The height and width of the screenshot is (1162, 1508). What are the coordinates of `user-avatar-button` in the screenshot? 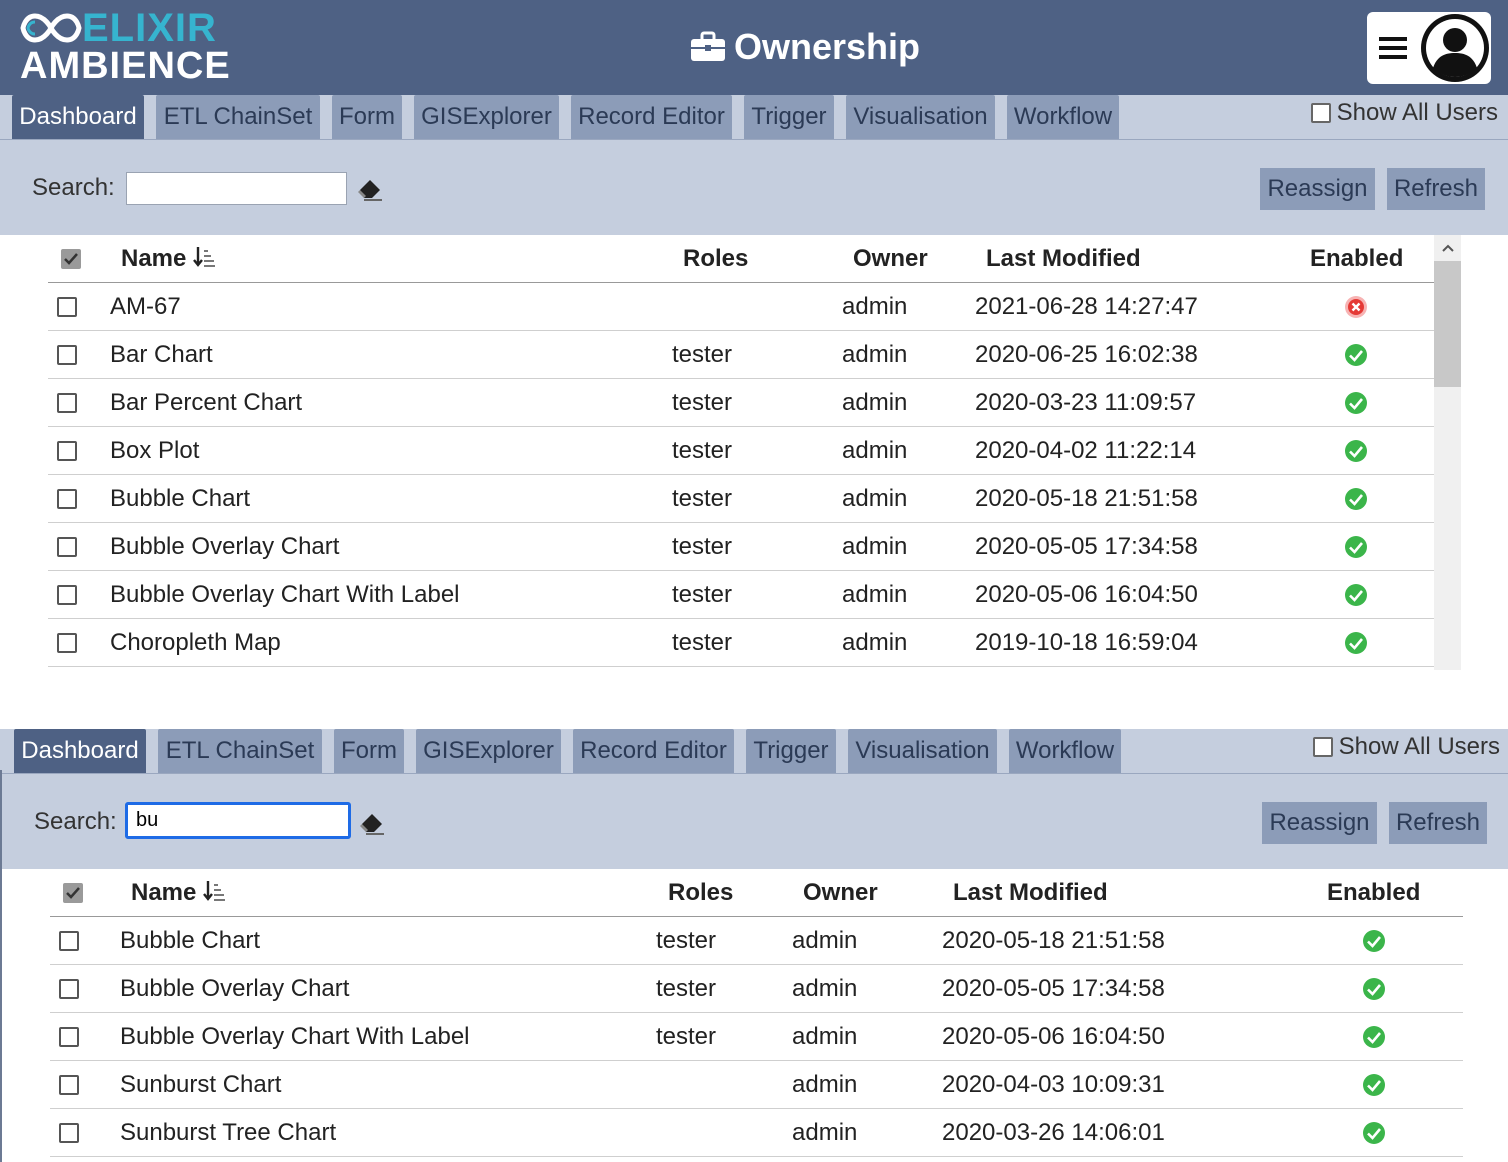 It's located at (1455, 48).